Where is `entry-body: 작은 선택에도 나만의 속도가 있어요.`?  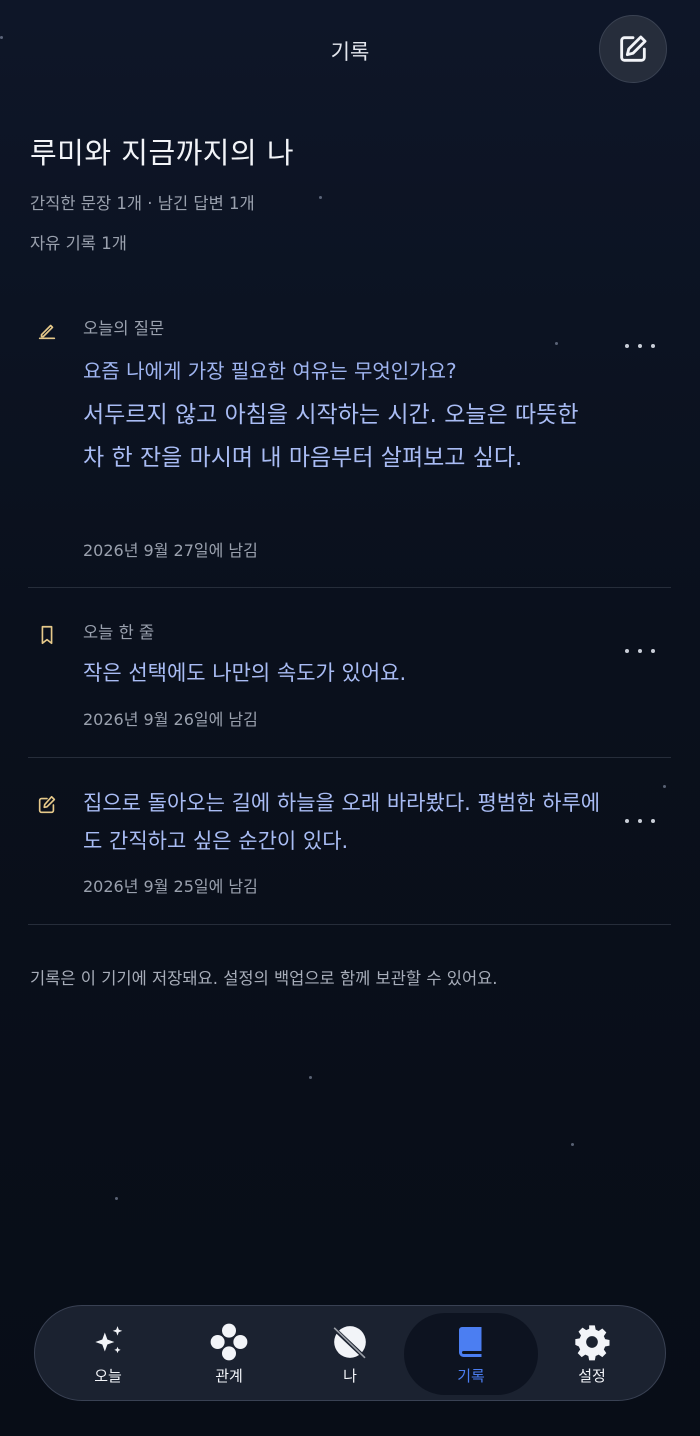 entry-body: 작은 선택에도 나만의 속도가 있어요. is located at coordinates (245, 673).